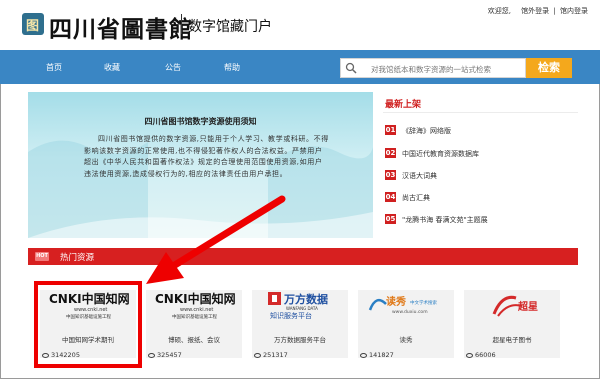  What do you see at coordinates (574, 11) in the screenshot?
I see `internal-login-link: 馆内登录` at bounding box center [574, 11].